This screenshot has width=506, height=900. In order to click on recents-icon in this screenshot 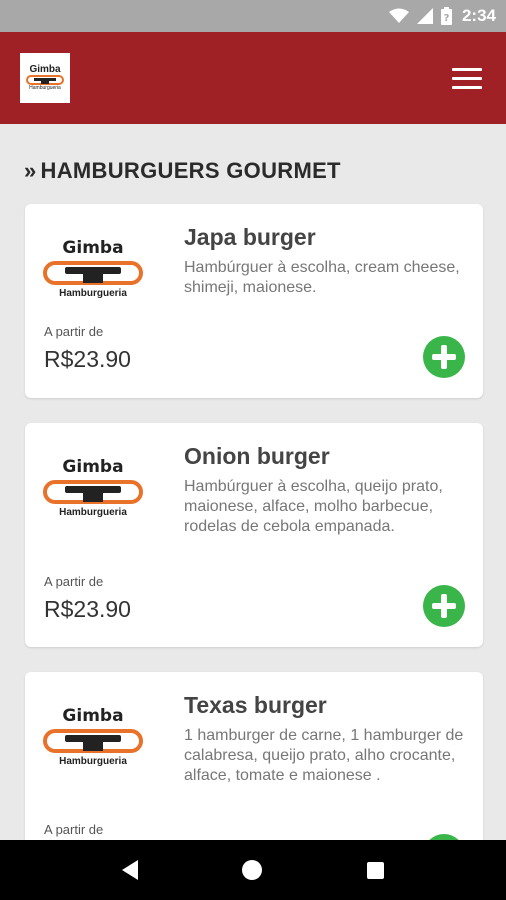, I will do `click(375, 870)`.